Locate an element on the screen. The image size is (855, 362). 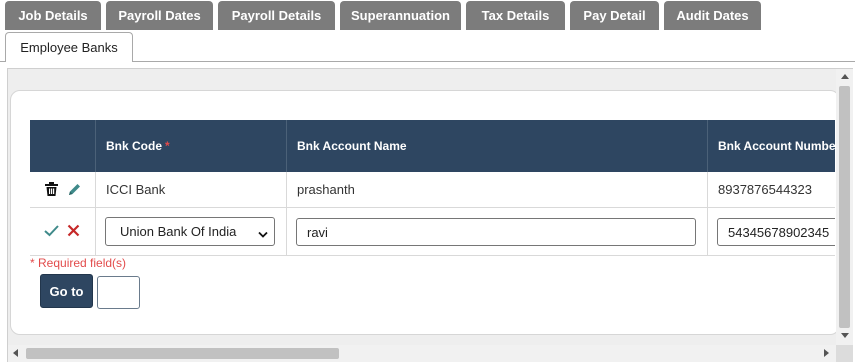
tab-payroll-details: Payroll Details is located at coordinates (276, 15).